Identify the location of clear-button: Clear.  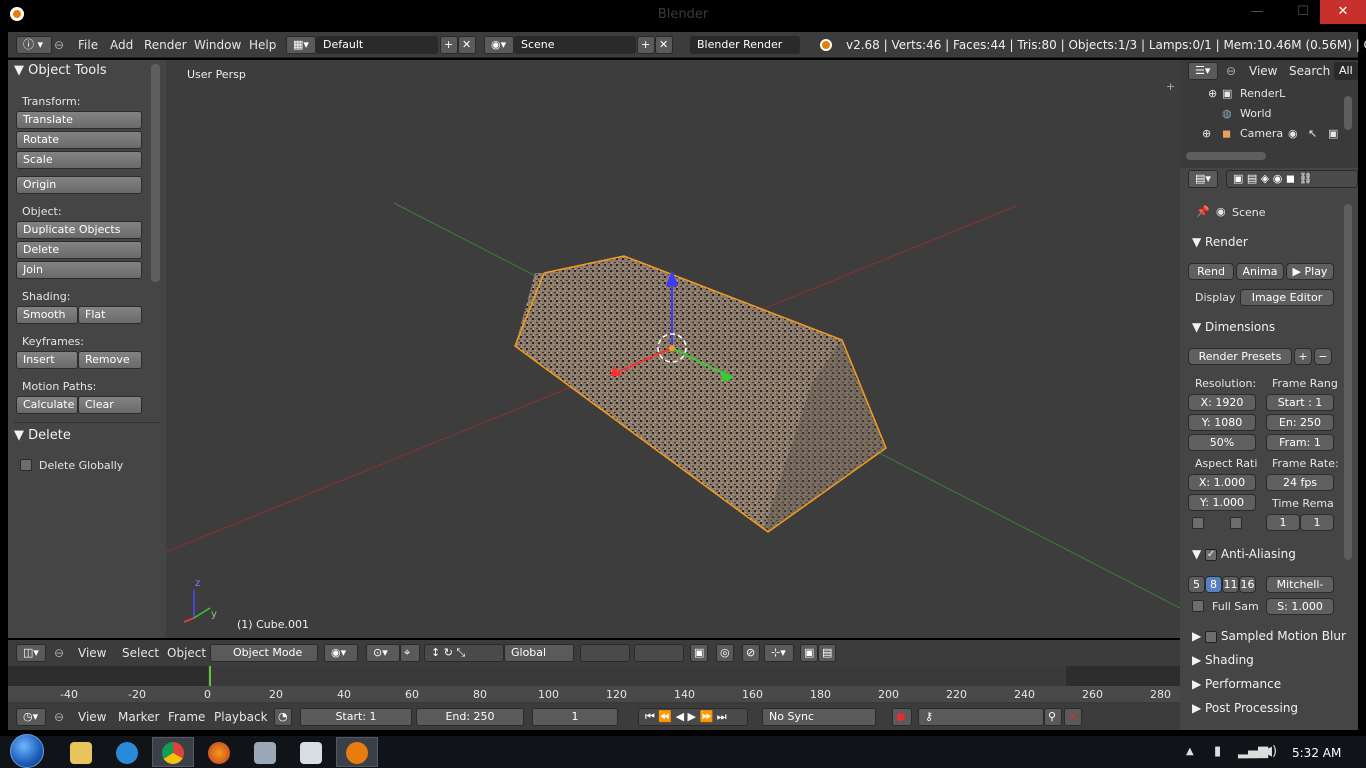
(110, 405).